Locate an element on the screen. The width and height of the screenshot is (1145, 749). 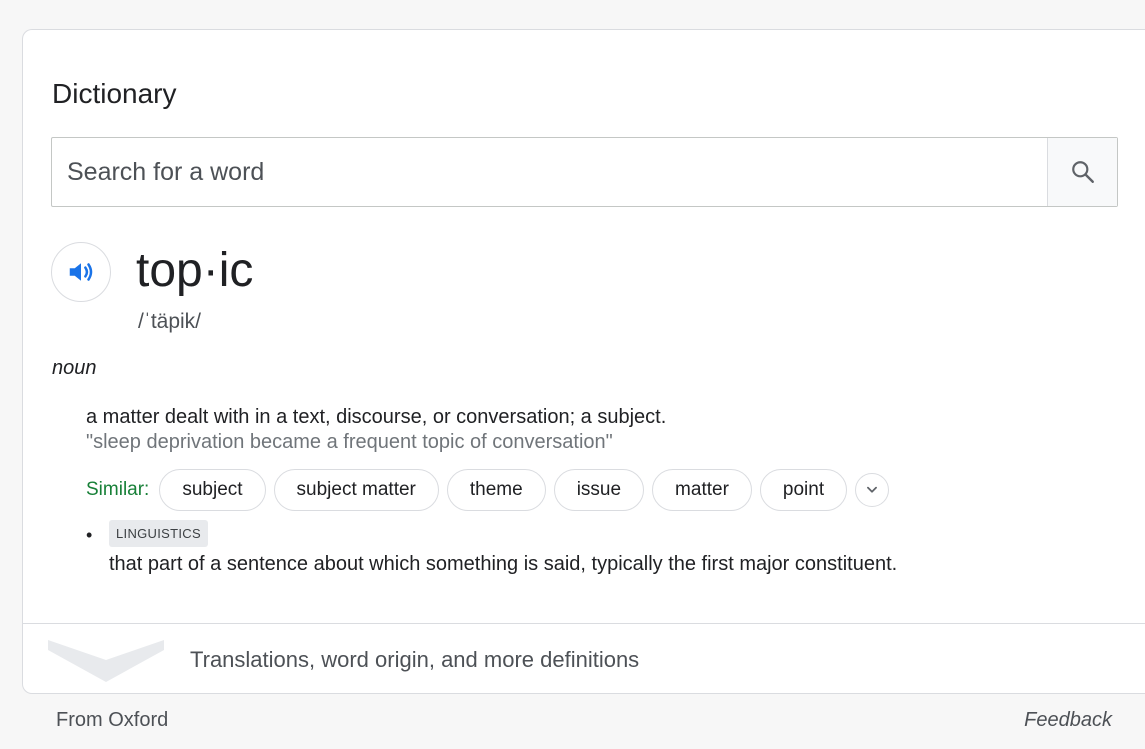
search-bar is located at coordinates (584, 172).